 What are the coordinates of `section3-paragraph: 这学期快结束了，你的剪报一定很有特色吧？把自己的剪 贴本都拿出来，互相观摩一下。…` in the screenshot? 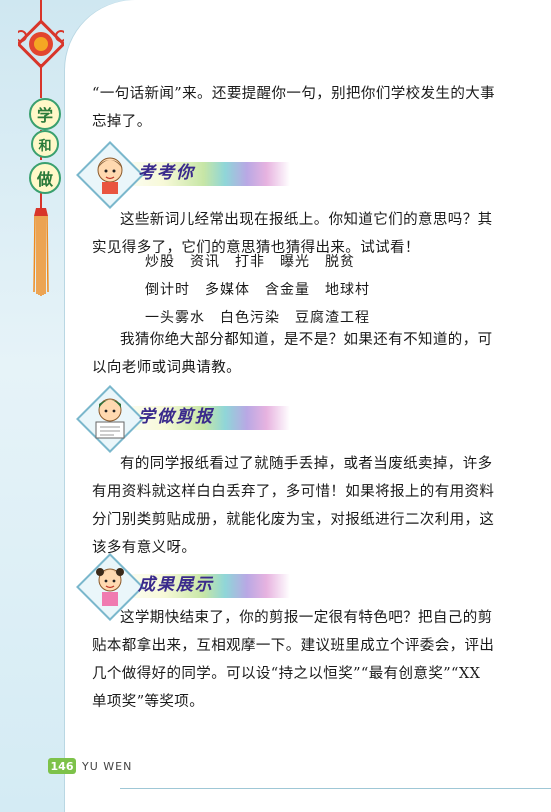 It's located at (293, 660).